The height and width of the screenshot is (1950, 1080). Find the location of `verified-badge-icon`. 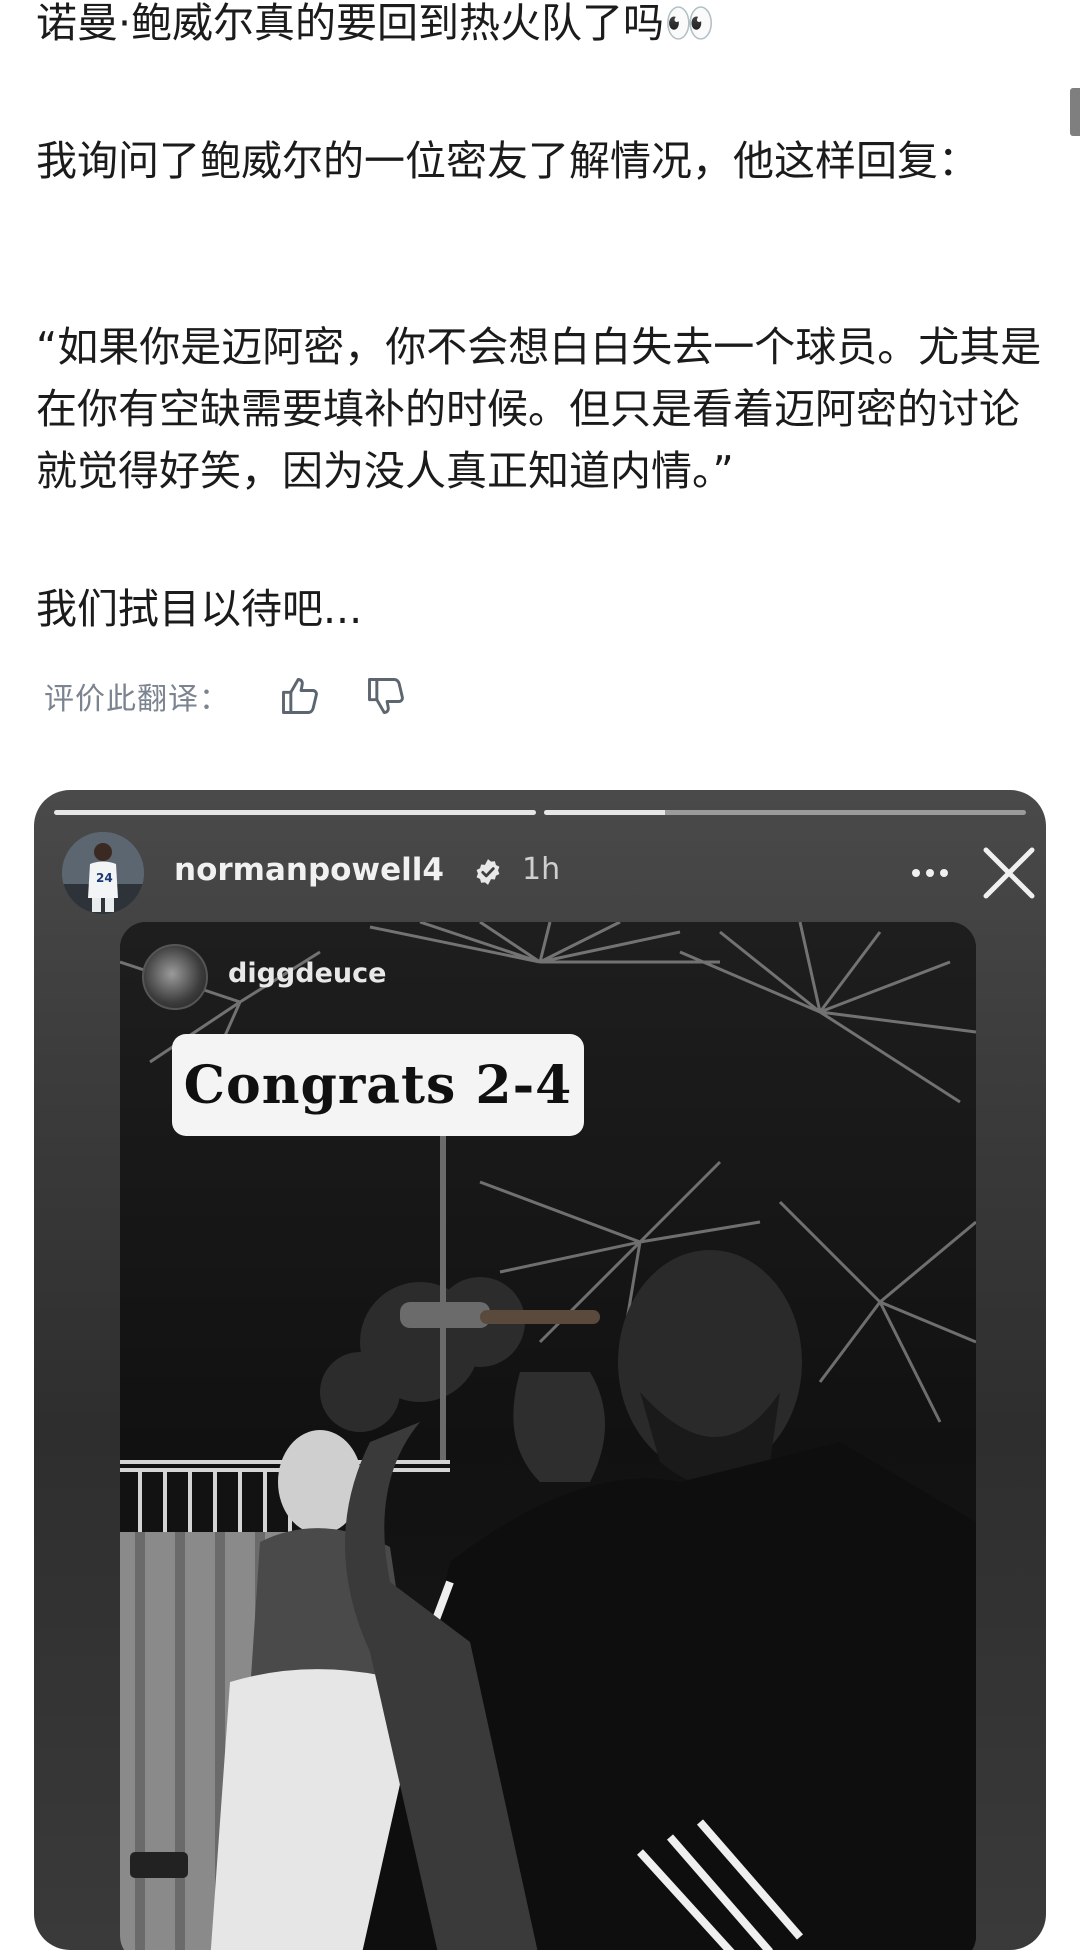

verified-badge-icon is located at coordinates (488, 872).